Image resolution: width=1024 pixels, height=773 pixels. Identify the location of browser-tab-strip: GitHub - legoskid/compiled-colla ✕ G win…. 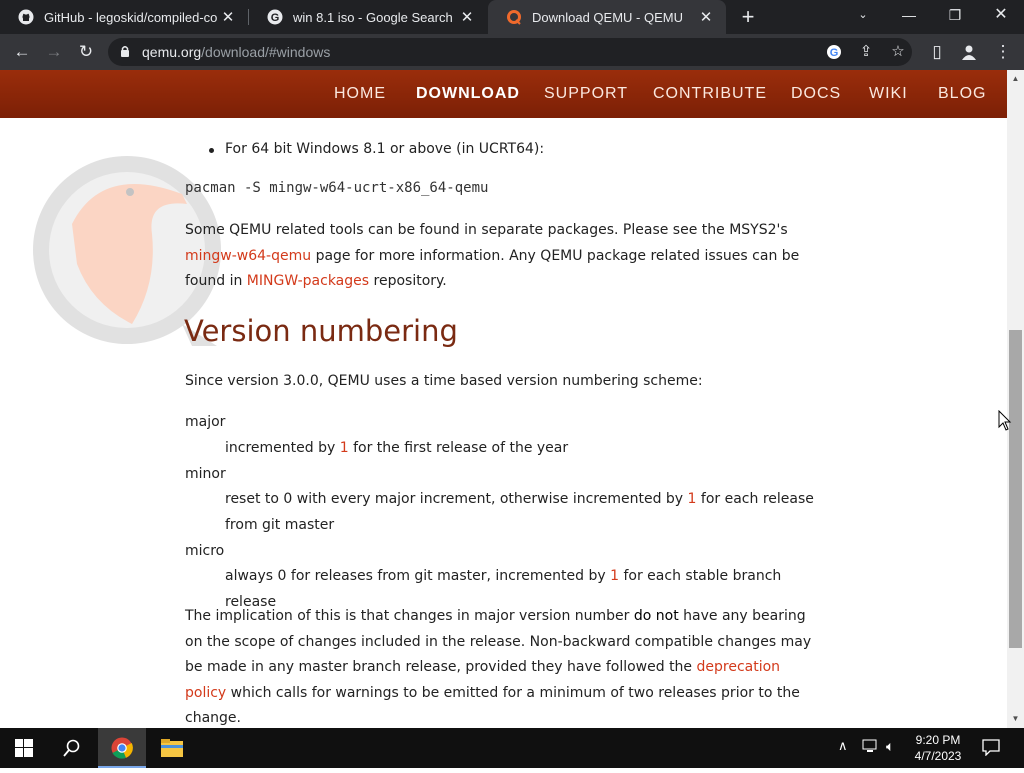
(512, 17).